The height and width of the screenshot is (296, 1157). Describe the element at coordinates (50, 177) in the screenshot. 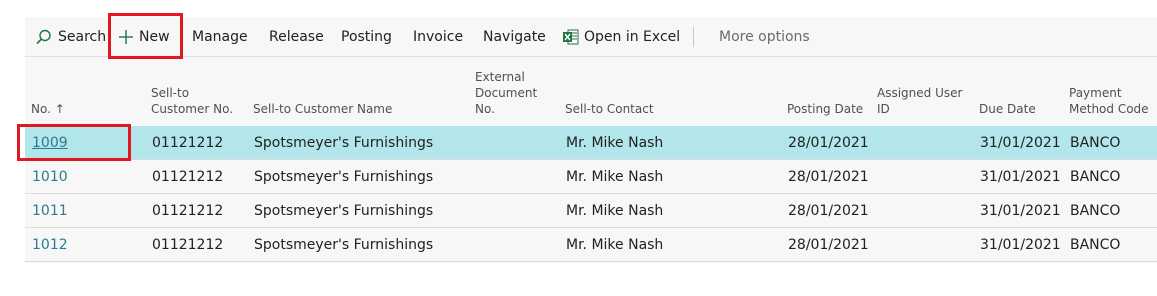

I see `document-no-link: 1010` at that location.